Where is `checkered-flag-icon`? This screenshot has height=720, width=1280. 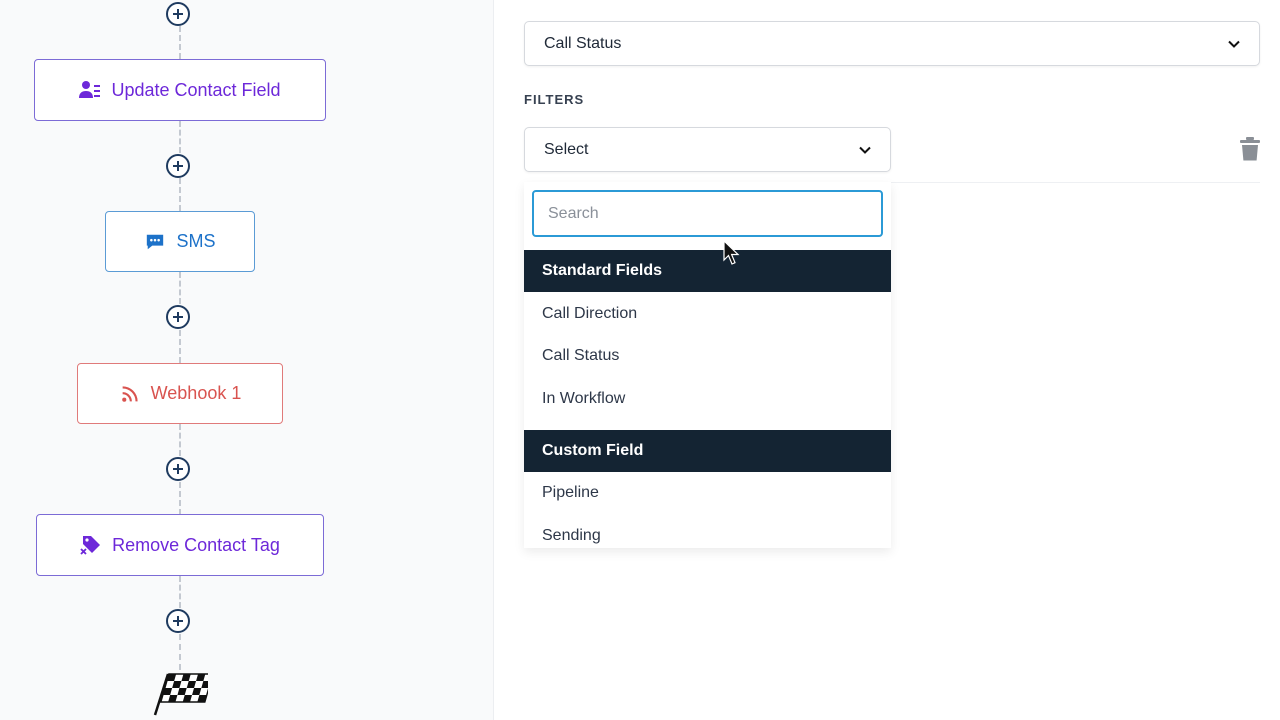
checkered-flag-icon is located at coordinates (180, 694).